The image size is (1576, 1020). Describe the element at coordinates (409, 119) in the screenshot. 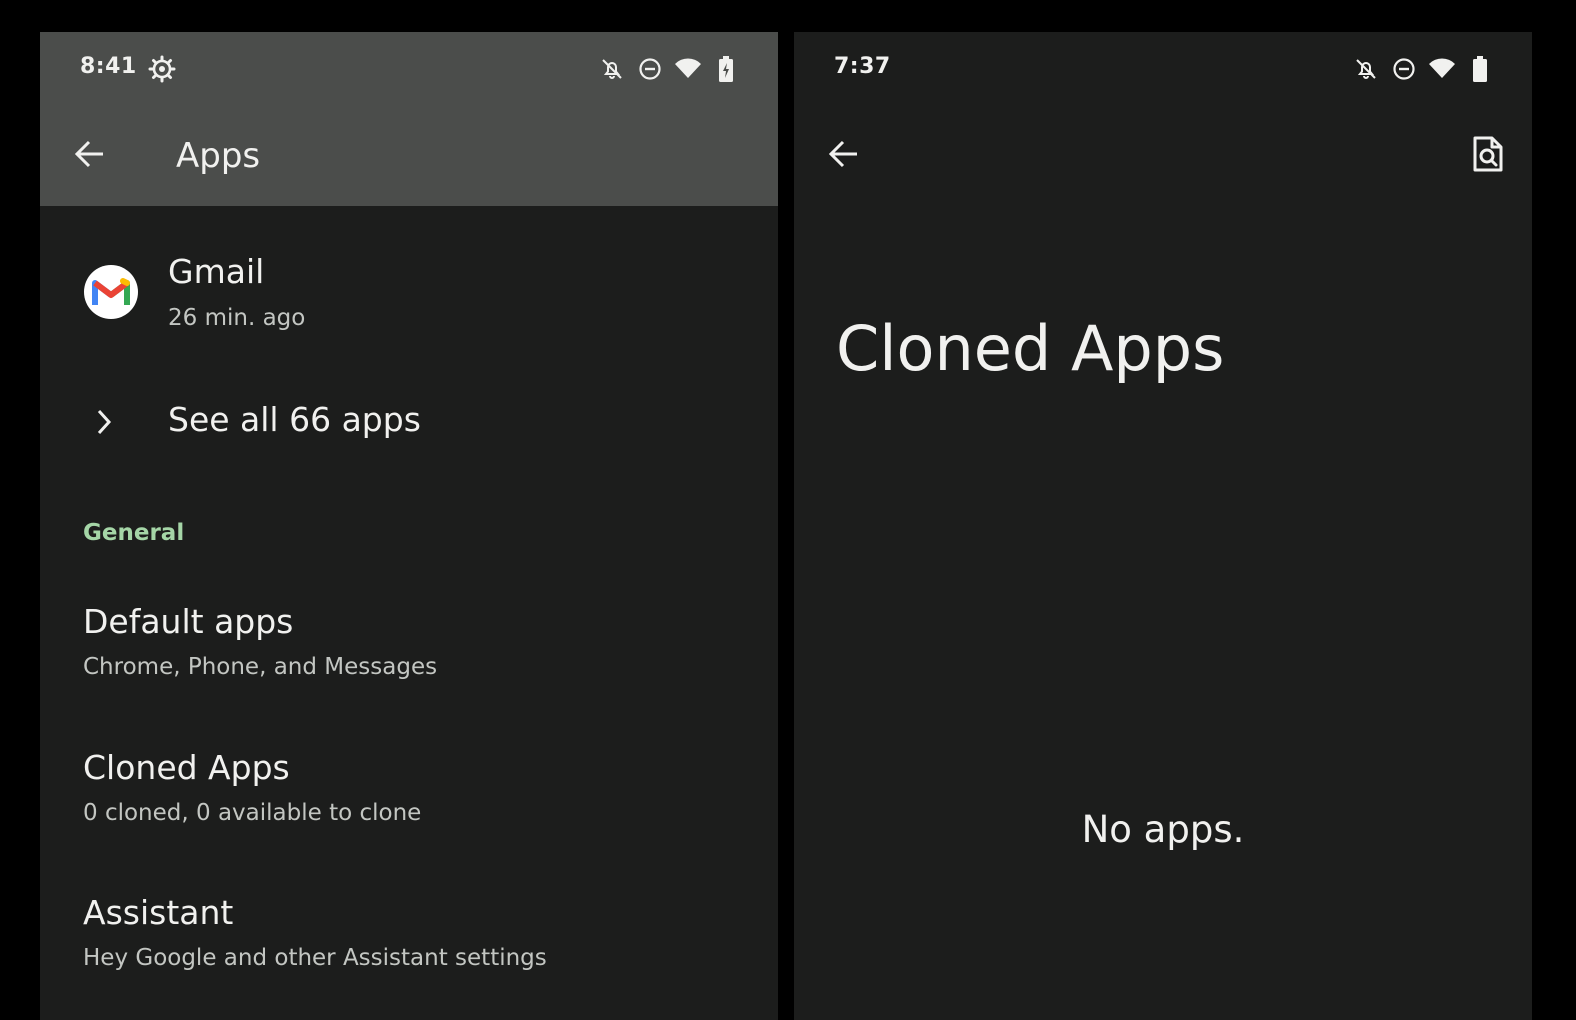

I see `app-bar: 8:41 Apps` at that location.